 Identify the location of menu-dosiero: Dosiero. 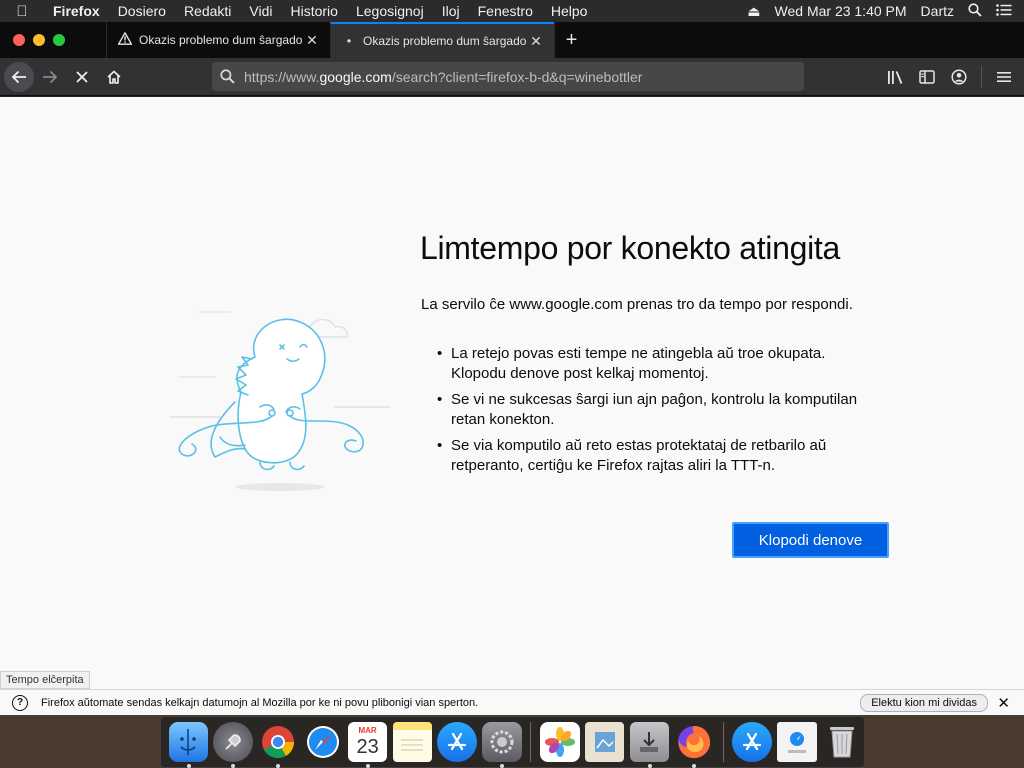
(142, 11).